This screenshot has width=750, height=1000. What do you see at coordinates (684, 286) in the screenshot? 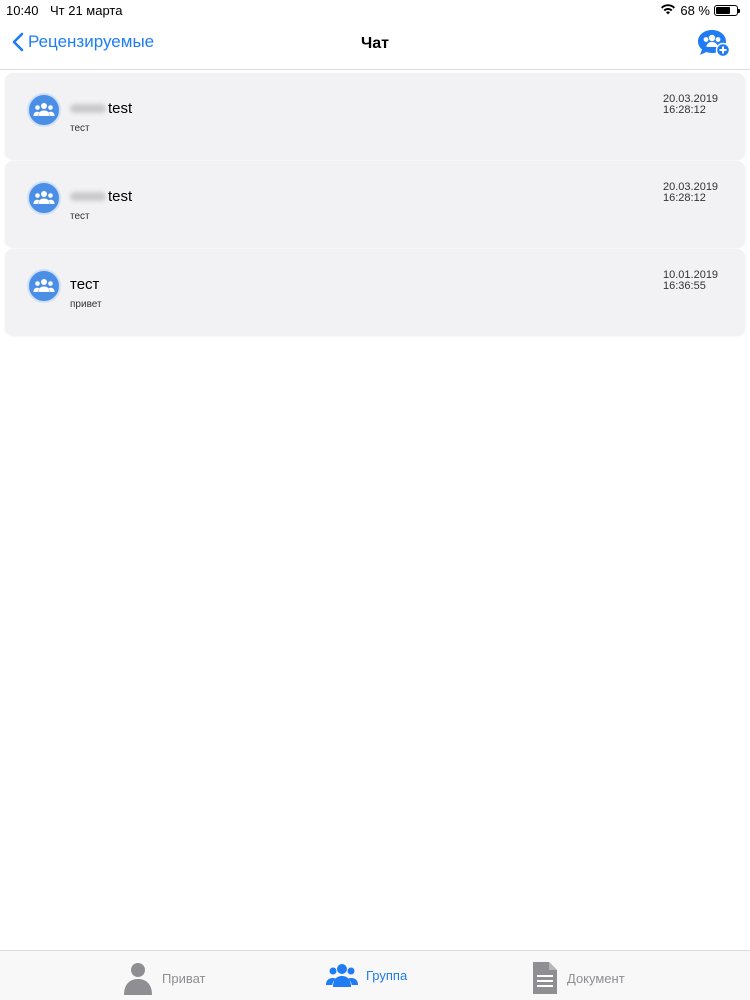
I see `chat-time: 16:36:55` at bounding box center [684, 286].